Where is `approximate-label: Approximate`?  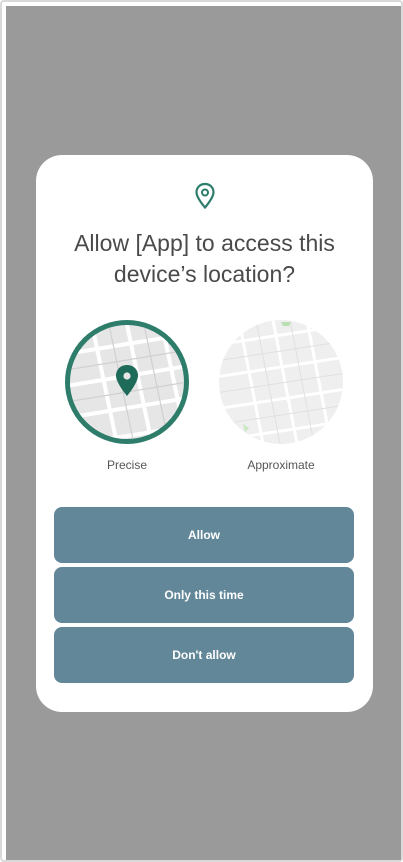 approximate-label: Approximate is located at coordinates (281, 465).